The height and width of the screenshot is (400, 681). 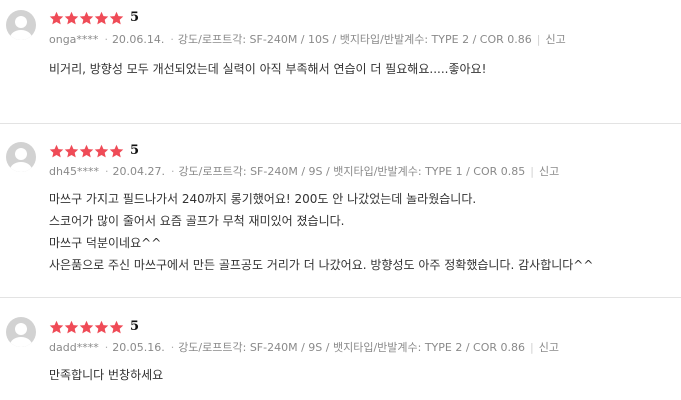 I want to click on review-text-line: 마쓰구 덕분이네요^^, so click(x=105, y=243).